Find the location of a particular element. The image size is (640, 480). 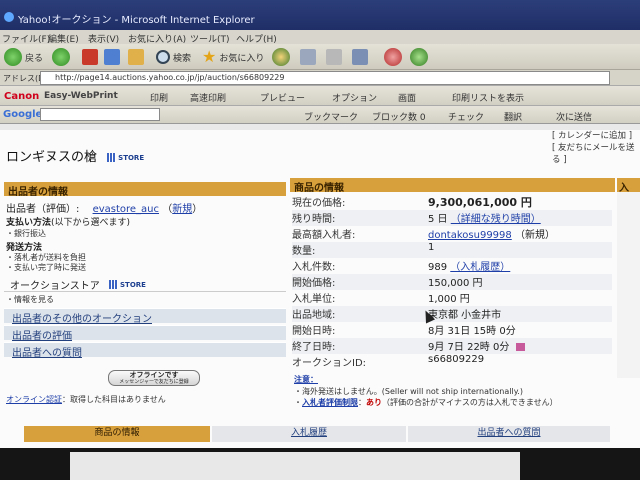

option-menu-item: オプション is located at coordinates (354, 97).